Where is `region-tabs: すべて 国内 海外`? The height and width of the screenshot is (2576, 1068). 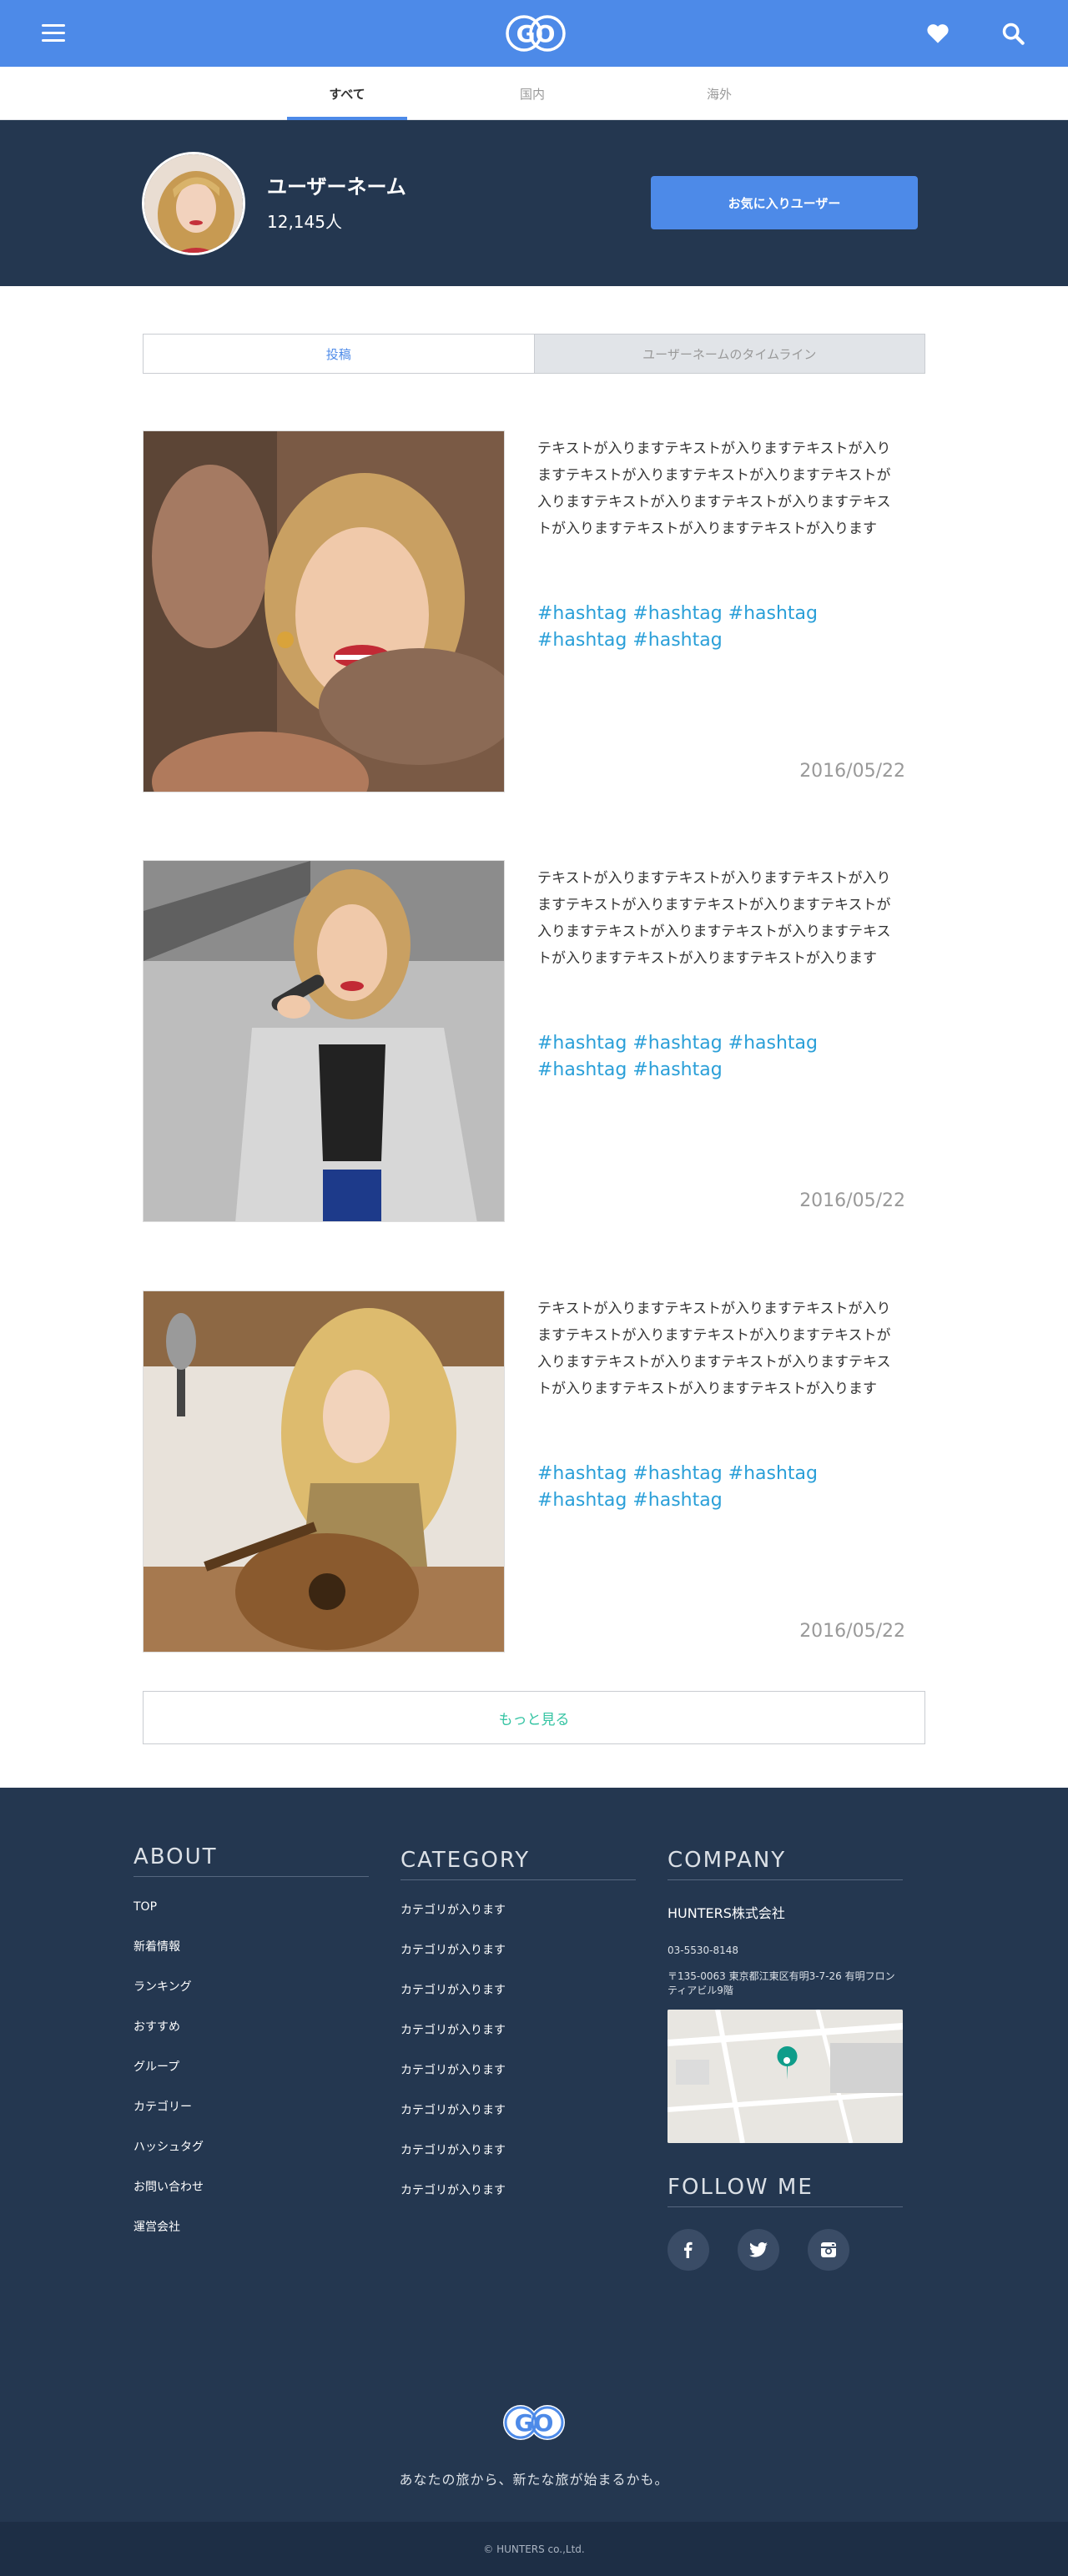 region-tabs: すべて 国内 海外 is located at coordinates (534, 93).